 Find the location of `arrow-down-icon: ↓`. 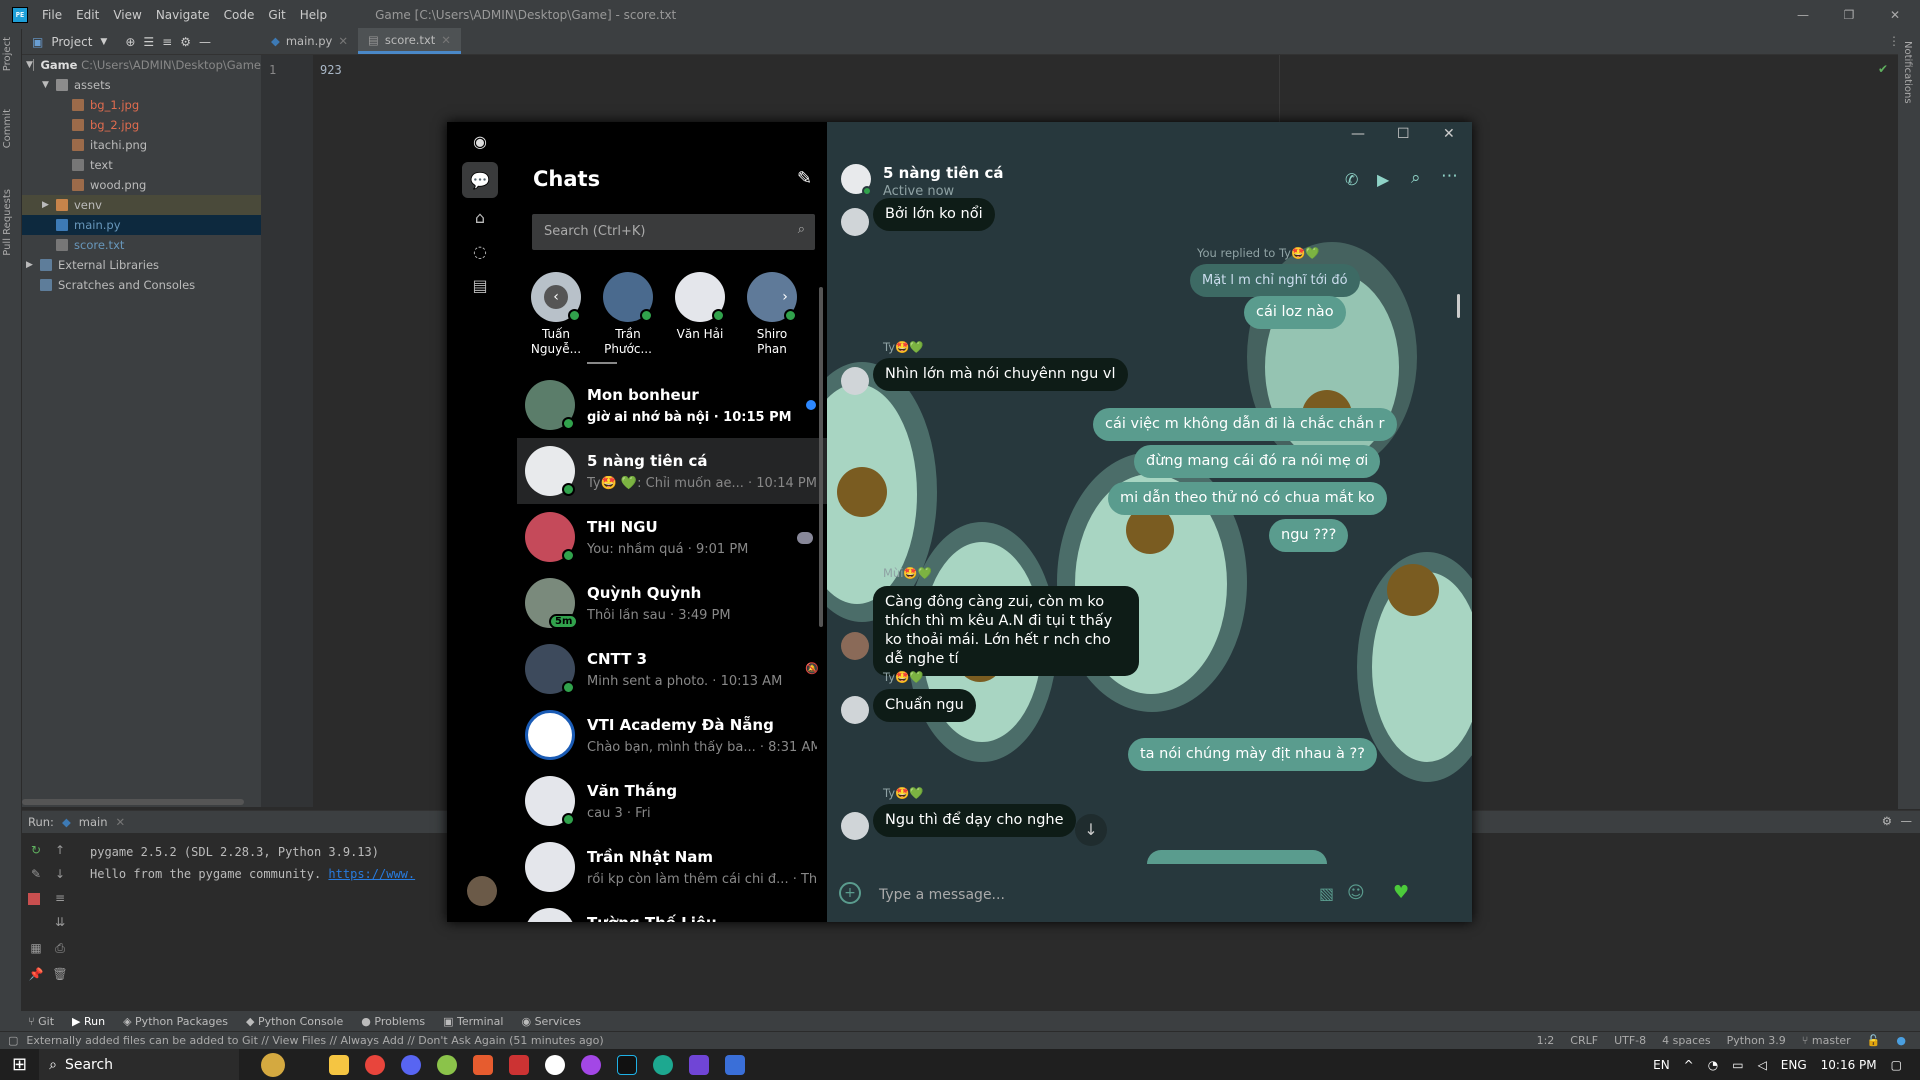

arrow-down-icon: ↓ is located at coordinates (60, 875).